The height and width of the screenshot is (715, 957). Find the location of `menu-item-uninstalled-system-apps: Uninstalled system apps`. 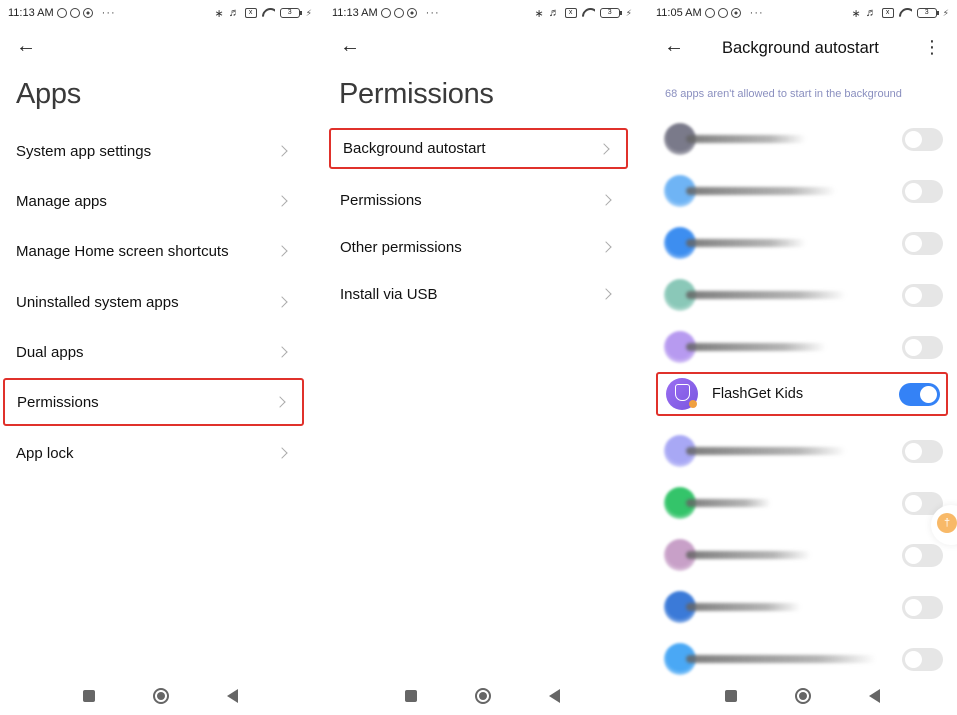

menu-item-uninstalled-system-apps: Uninstalled system apps is located at coordinates (154, 302).